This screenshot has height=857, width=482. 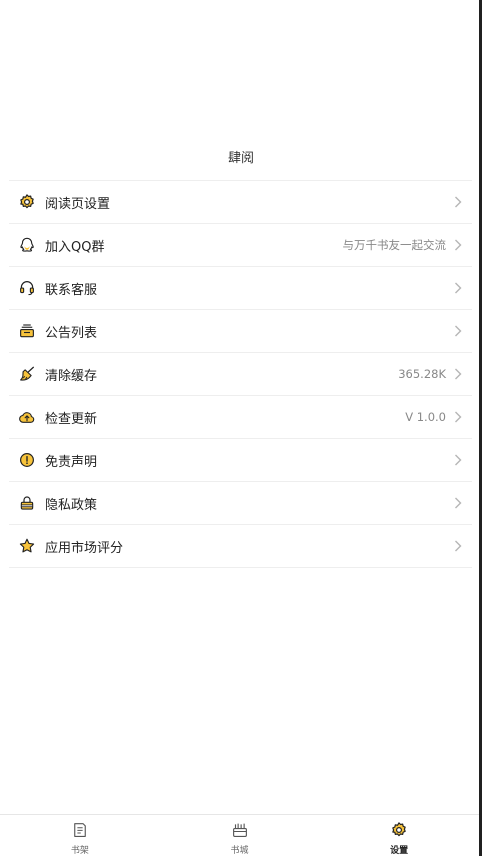 I want to click on tab-bookstore: 书城, so click(x=240, y=836).